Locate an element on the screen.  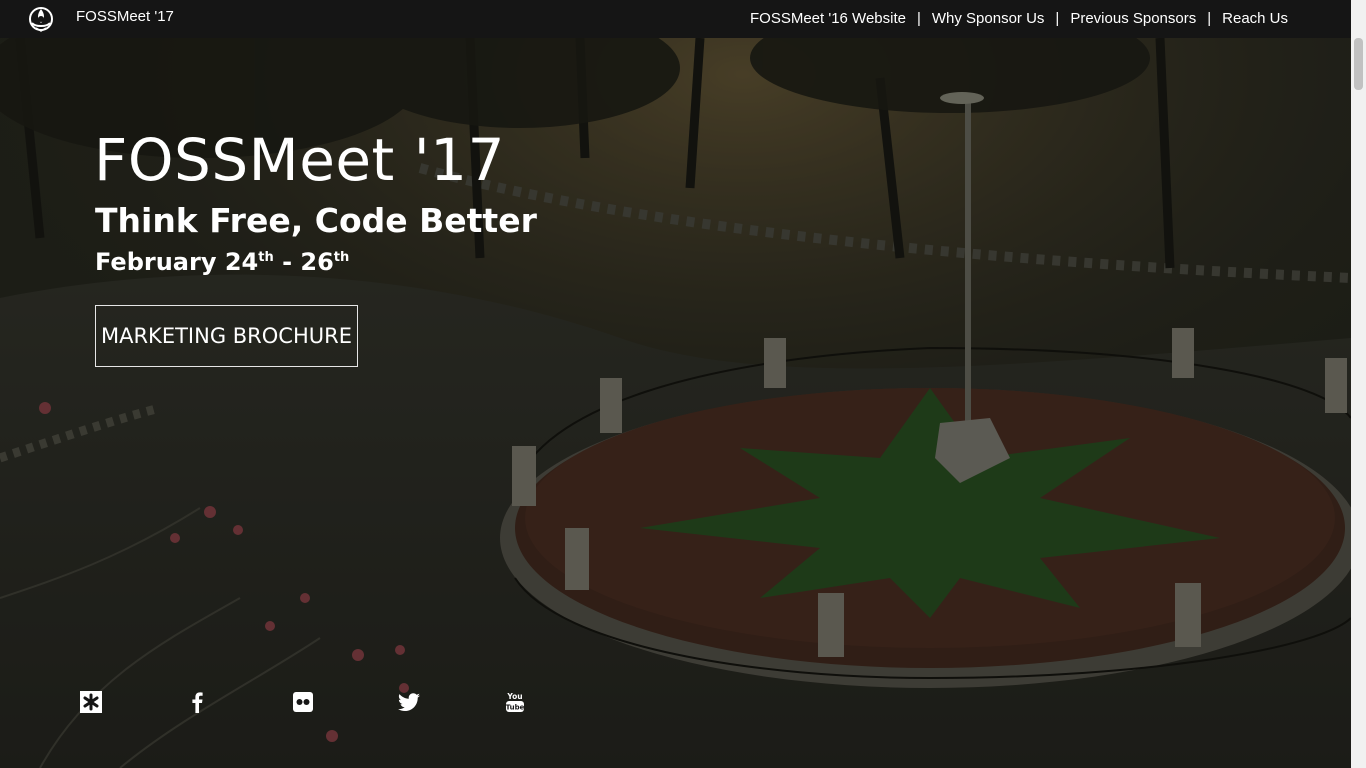
brand-link: FOSSMeet '17 is located at coordinates (125, 16).